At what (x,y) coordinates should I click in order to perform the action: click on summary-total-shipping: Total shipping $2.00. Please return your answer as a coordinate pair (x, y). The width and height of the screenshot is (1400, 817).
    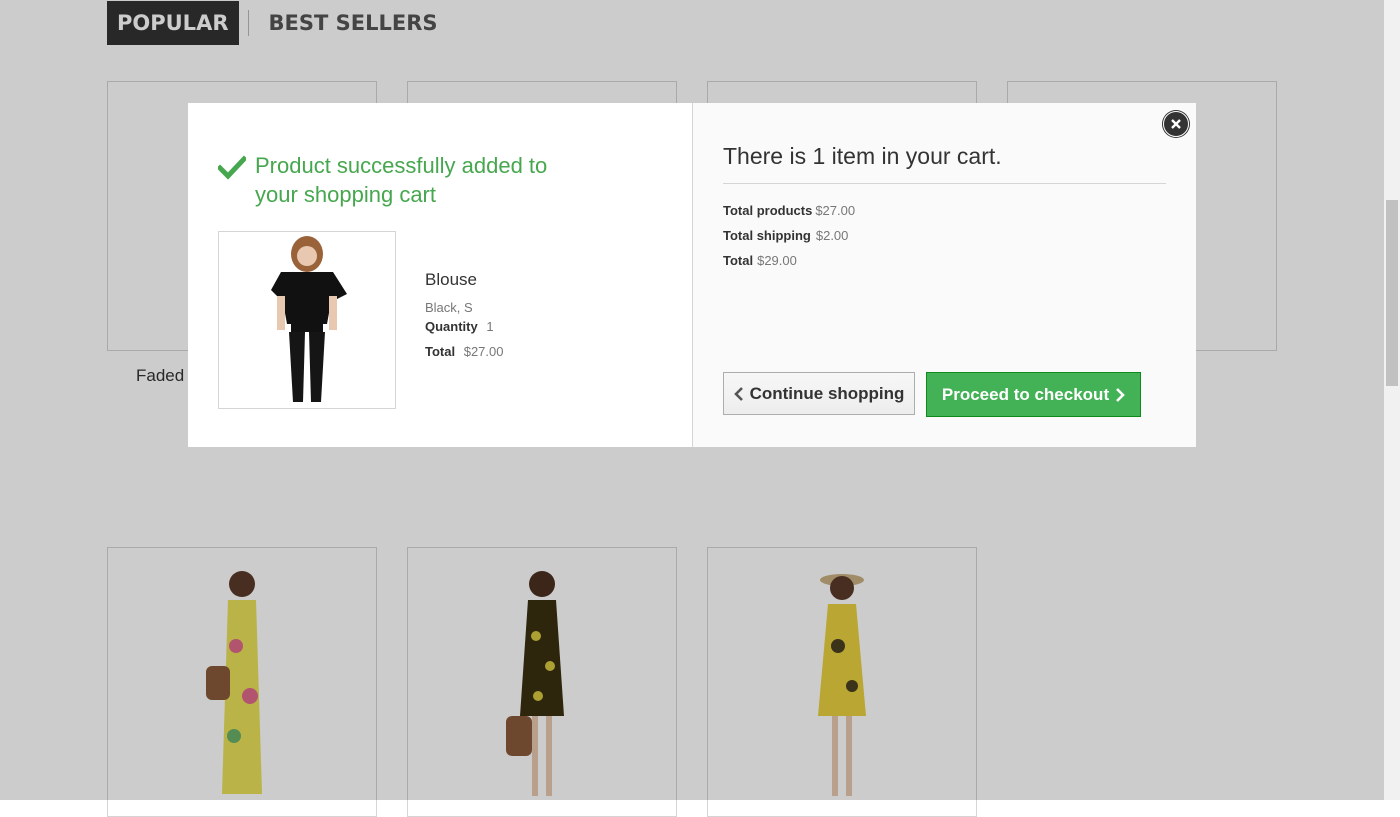
    Looking at the image, I should click on (785, 235).